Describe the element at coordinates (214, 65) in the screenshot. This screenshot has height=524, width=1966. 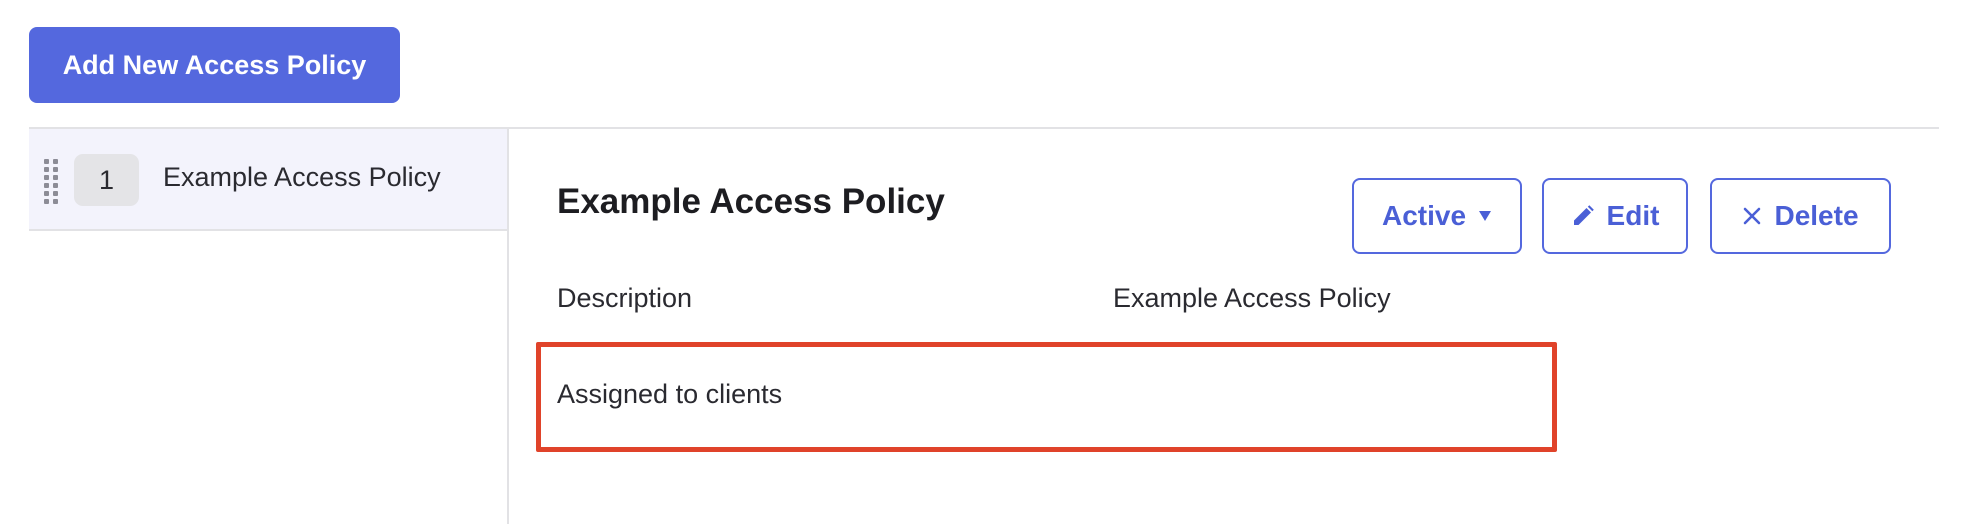
I see `add-new-access-policy-button: Add New Access Policy` at that location.